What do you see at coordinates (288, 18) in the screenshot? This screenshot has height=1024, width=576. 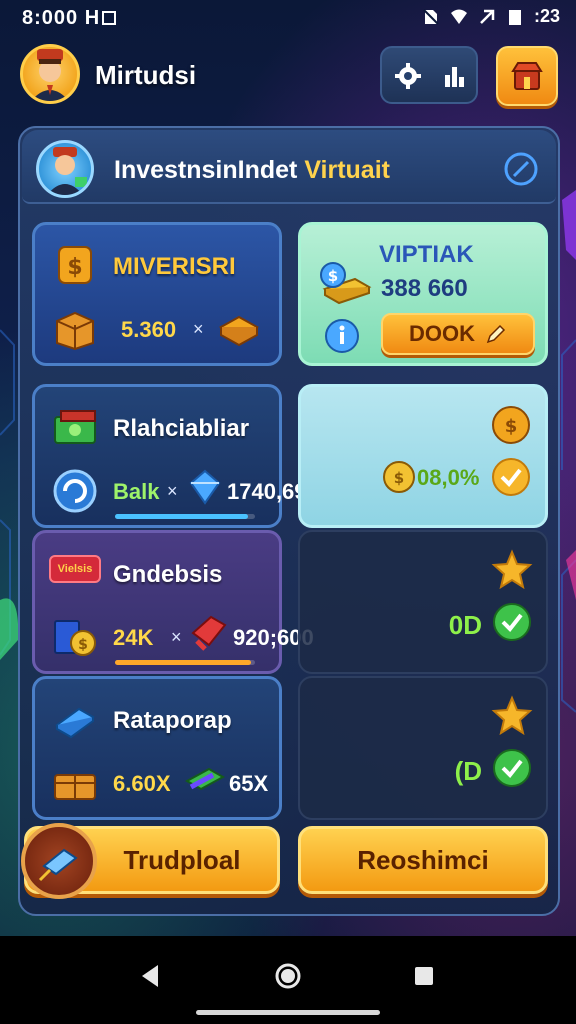 I see `status-bar: 8:000 H :23` at bounding box center [288, 18].